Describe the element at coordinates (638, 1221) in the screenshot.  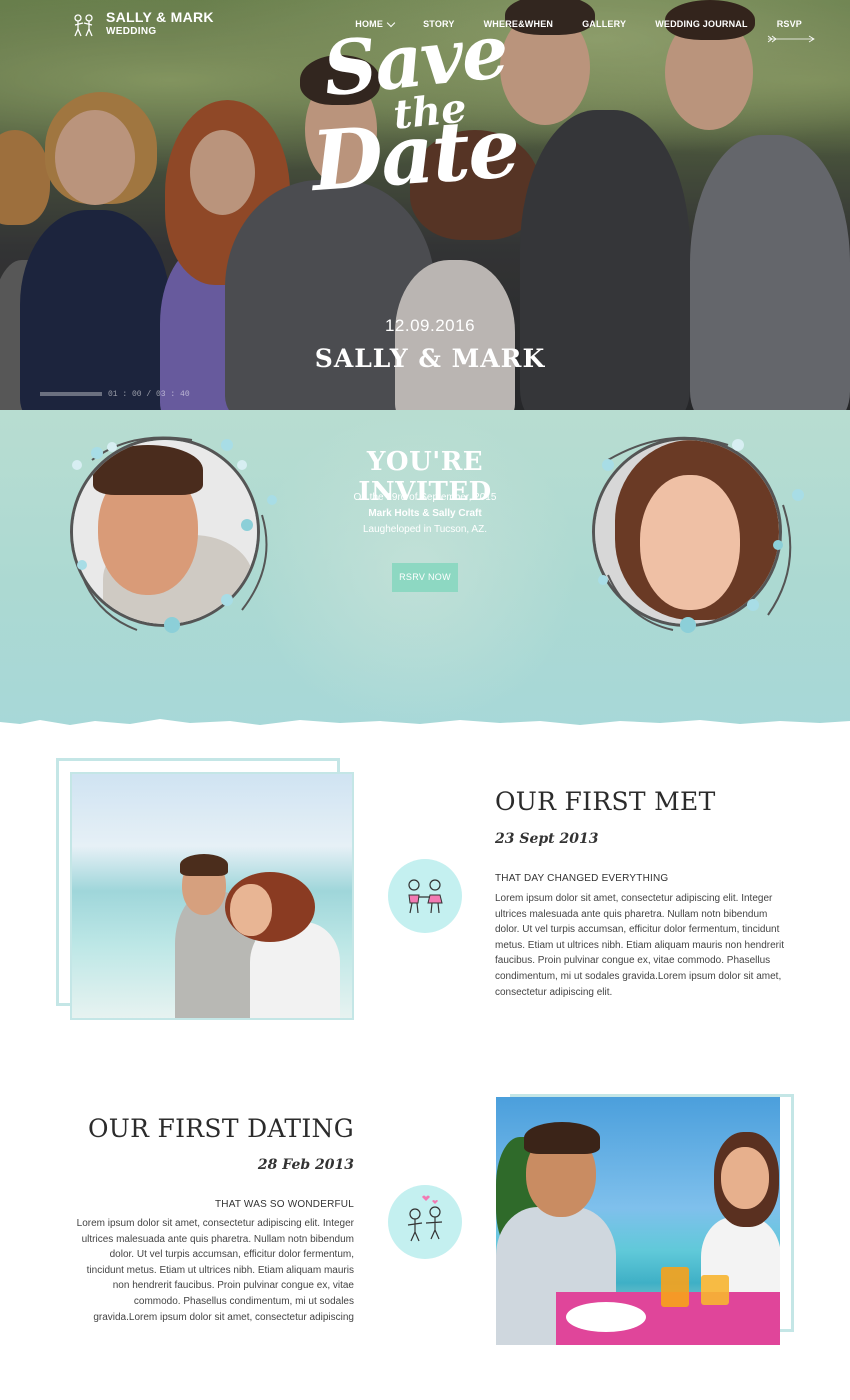
I see `first-dating-photo` at that location.